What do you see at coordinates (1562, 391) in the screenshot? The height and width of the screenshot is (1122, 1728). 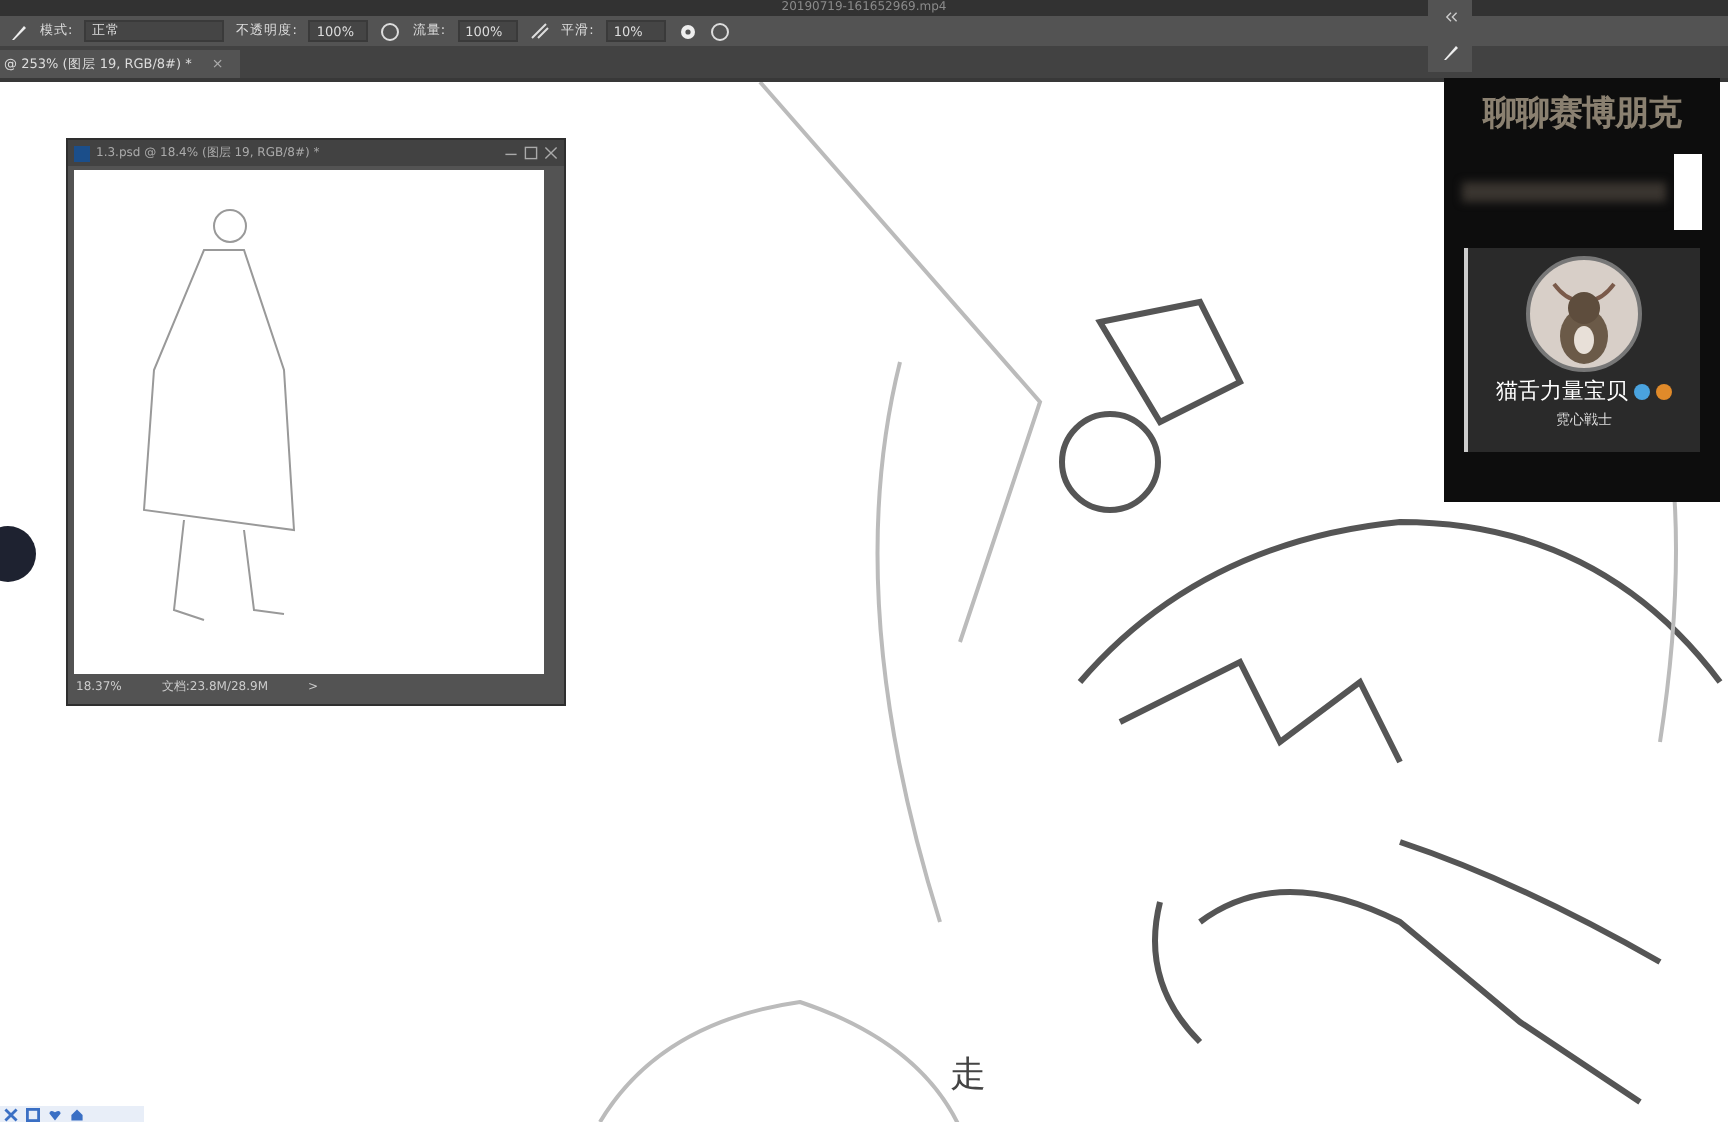 I see `streamer-name: 猫舌力量宝贝` at bounding box center [1562, 391].